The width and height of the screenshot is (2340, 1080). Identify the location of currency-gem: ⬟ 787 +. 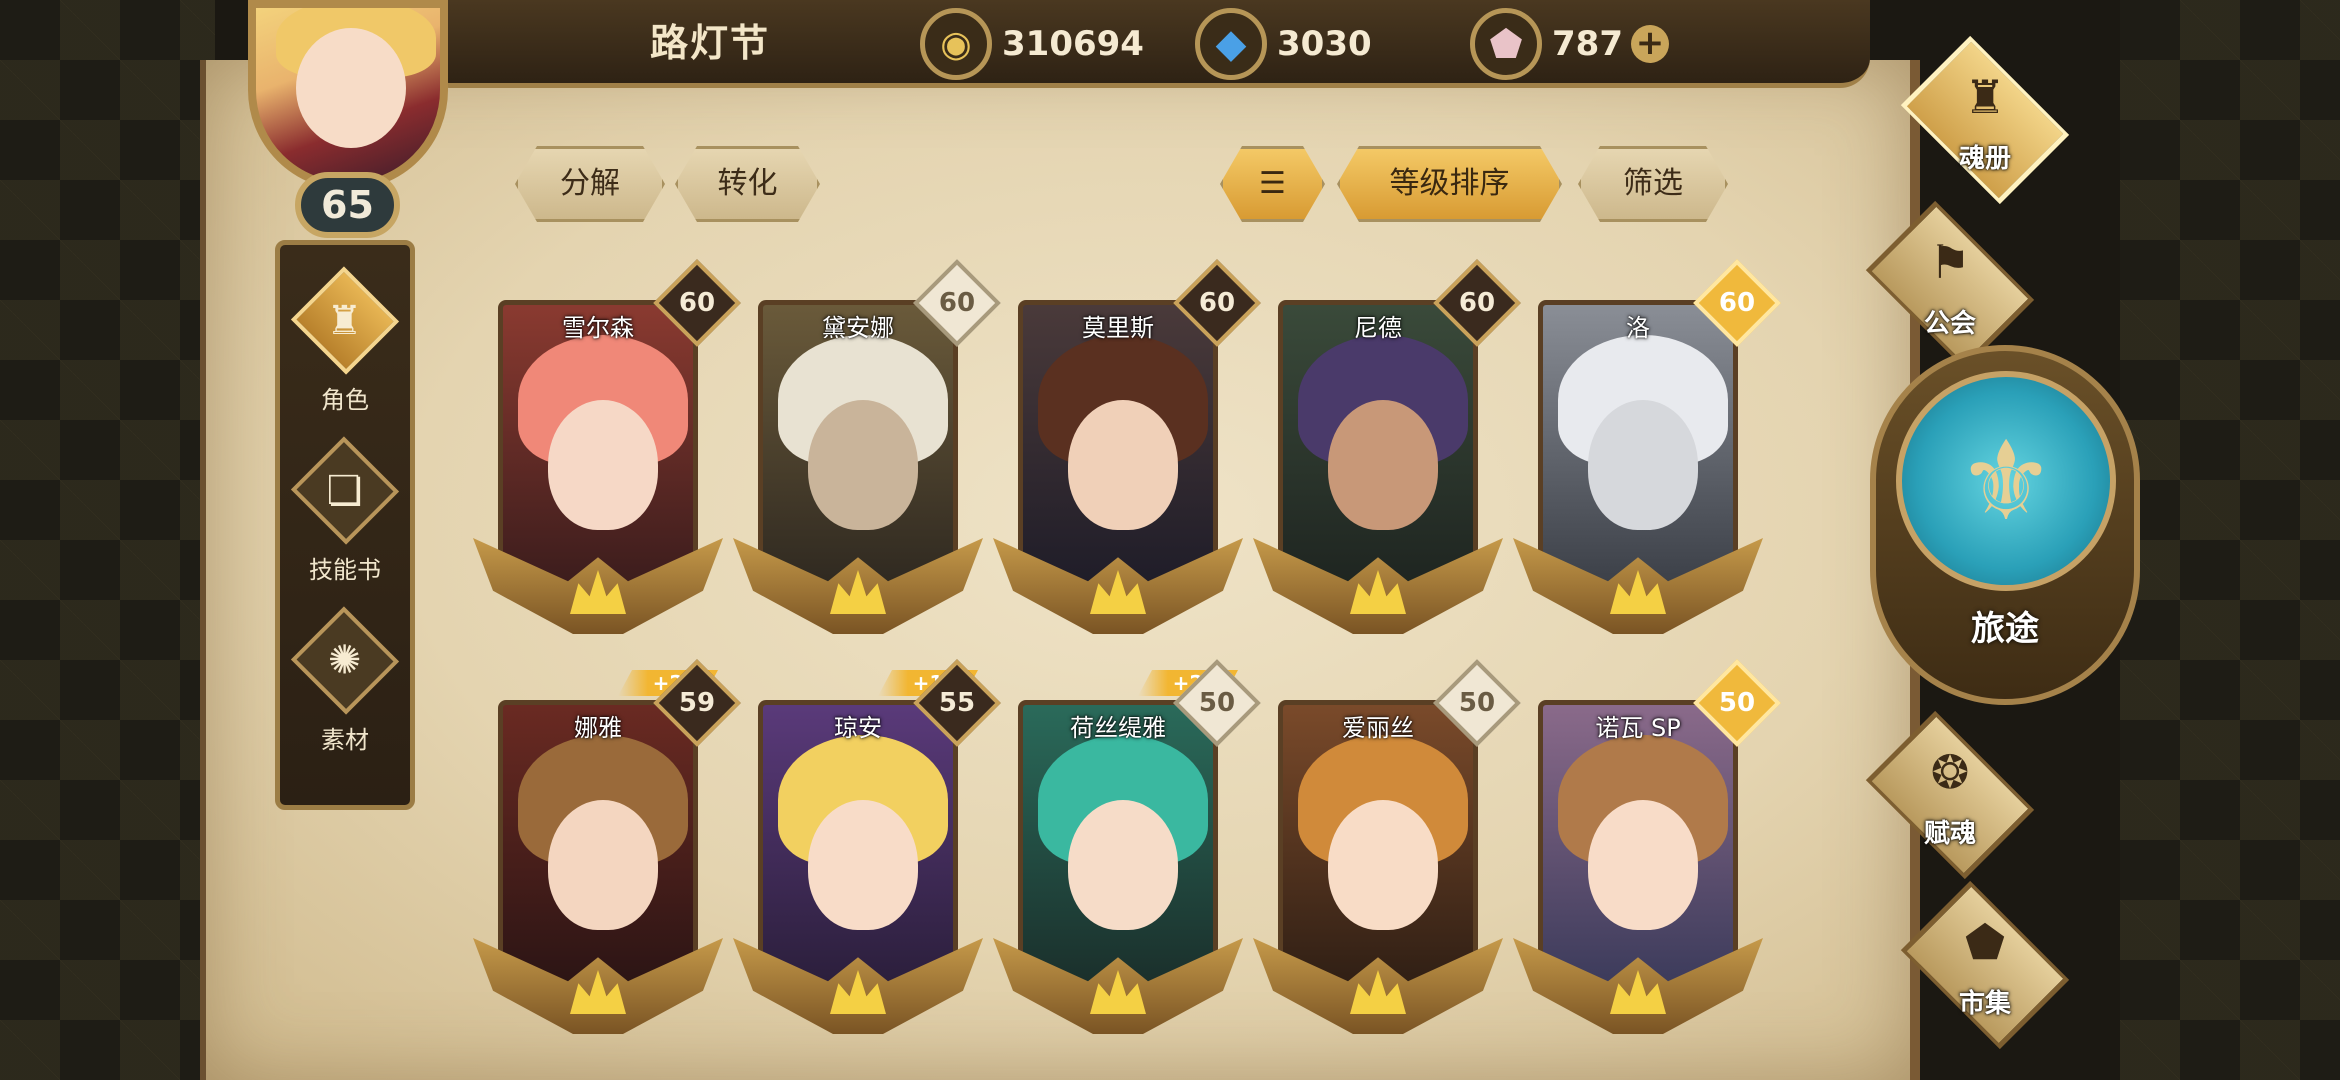
(1569, 44).